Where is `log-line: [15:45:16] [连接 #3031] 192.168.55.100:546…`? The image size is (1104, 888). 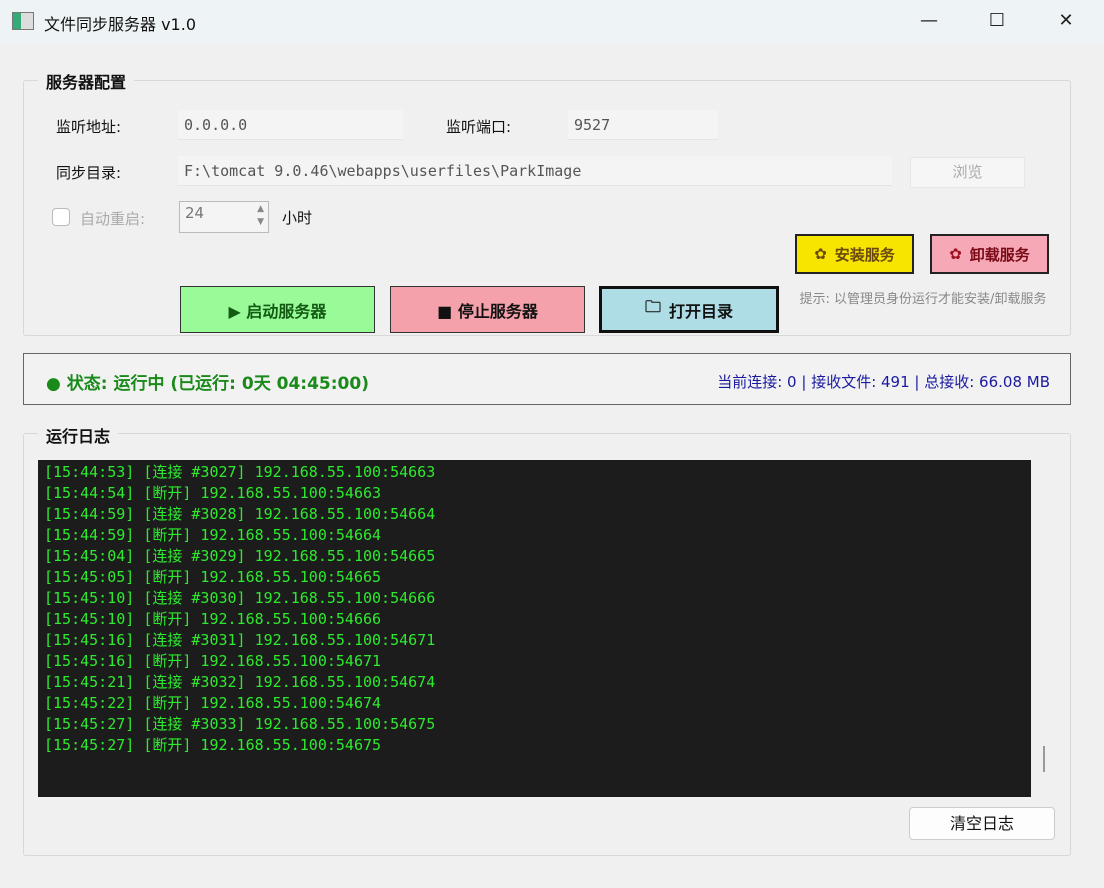
log-line: [15:45:16] [连接 #3031] 192.168.55.100:546… is located at coordinates (240, 640).